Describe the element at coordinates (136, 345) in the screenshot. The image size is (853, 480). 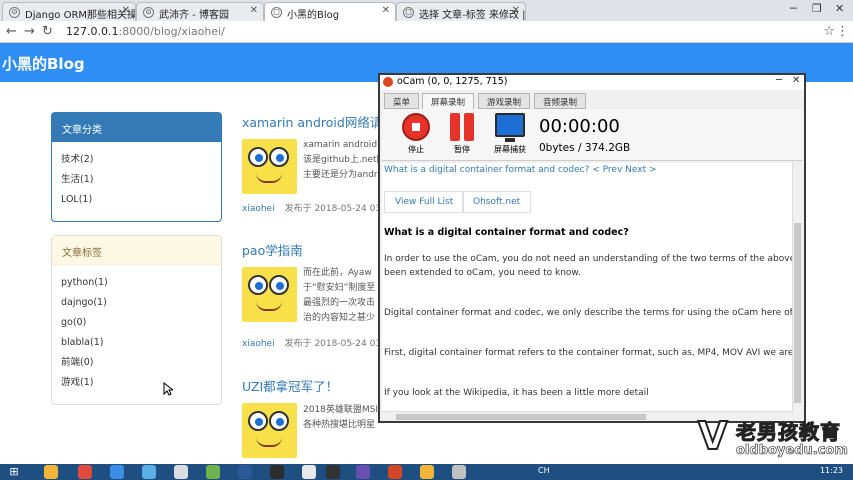
I see `tag-link: blabla(1)` at that location.